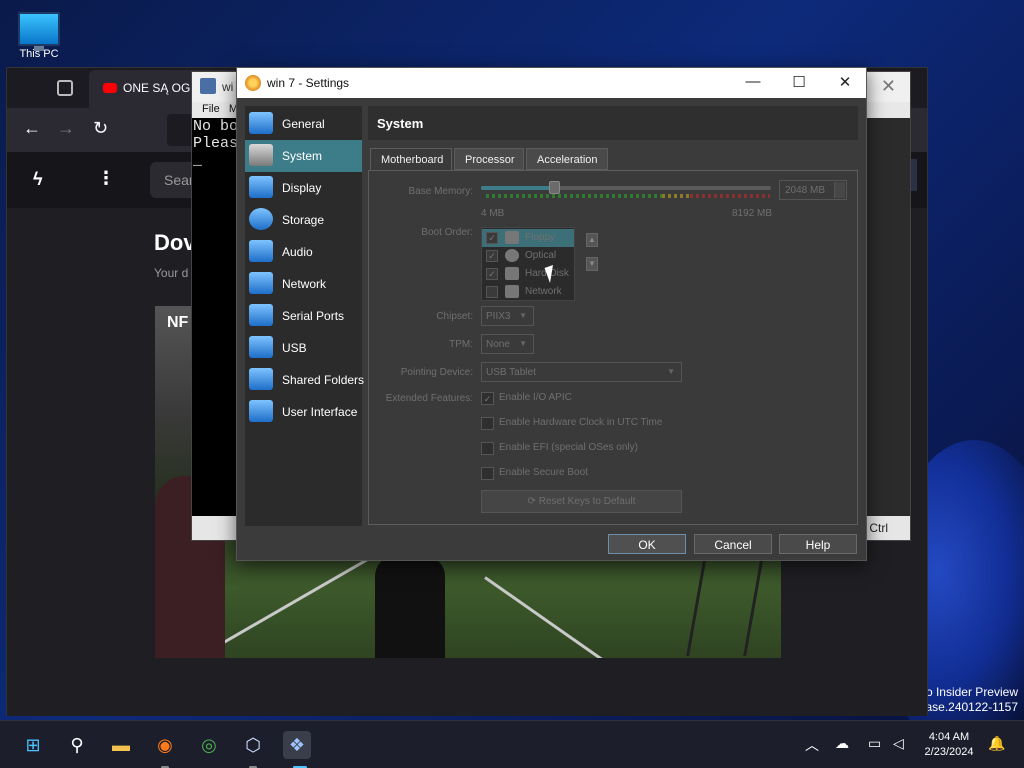  Describe the element at coordinates (66, 128) in the screenshot. I see `forward-icon: →` at that location.